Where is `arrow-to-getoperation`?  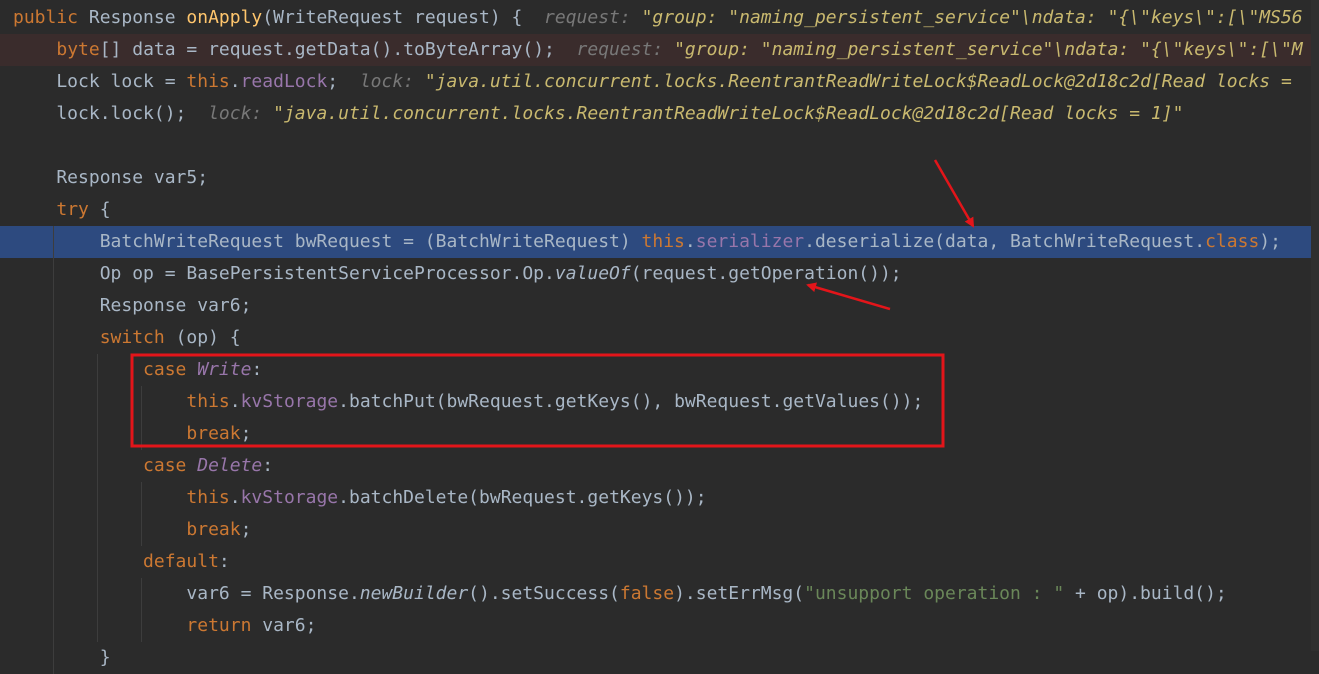
arrow-to-getoperation is located at coordinates (848, 296).